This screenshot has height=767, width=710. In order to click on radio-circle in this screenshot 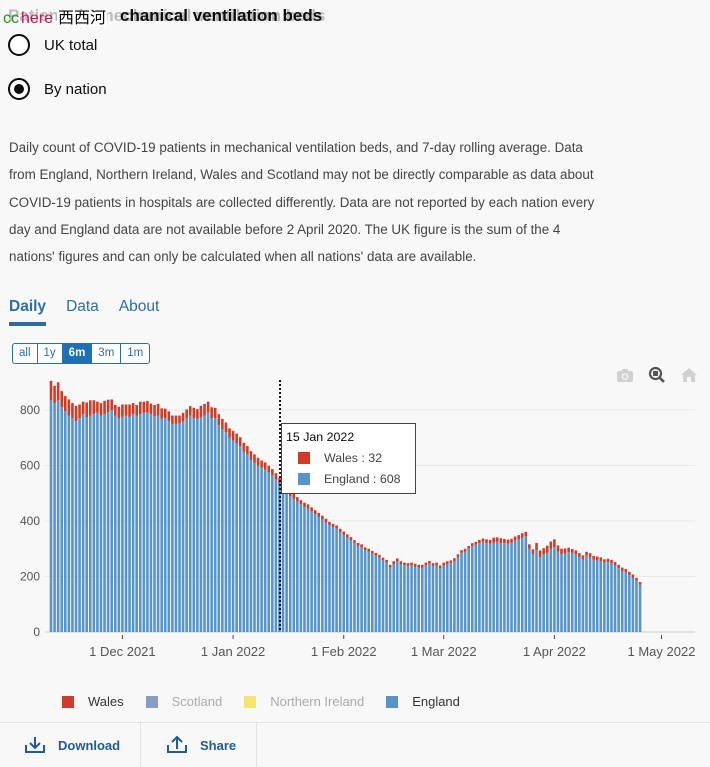, I will do `click(19, 45)`.